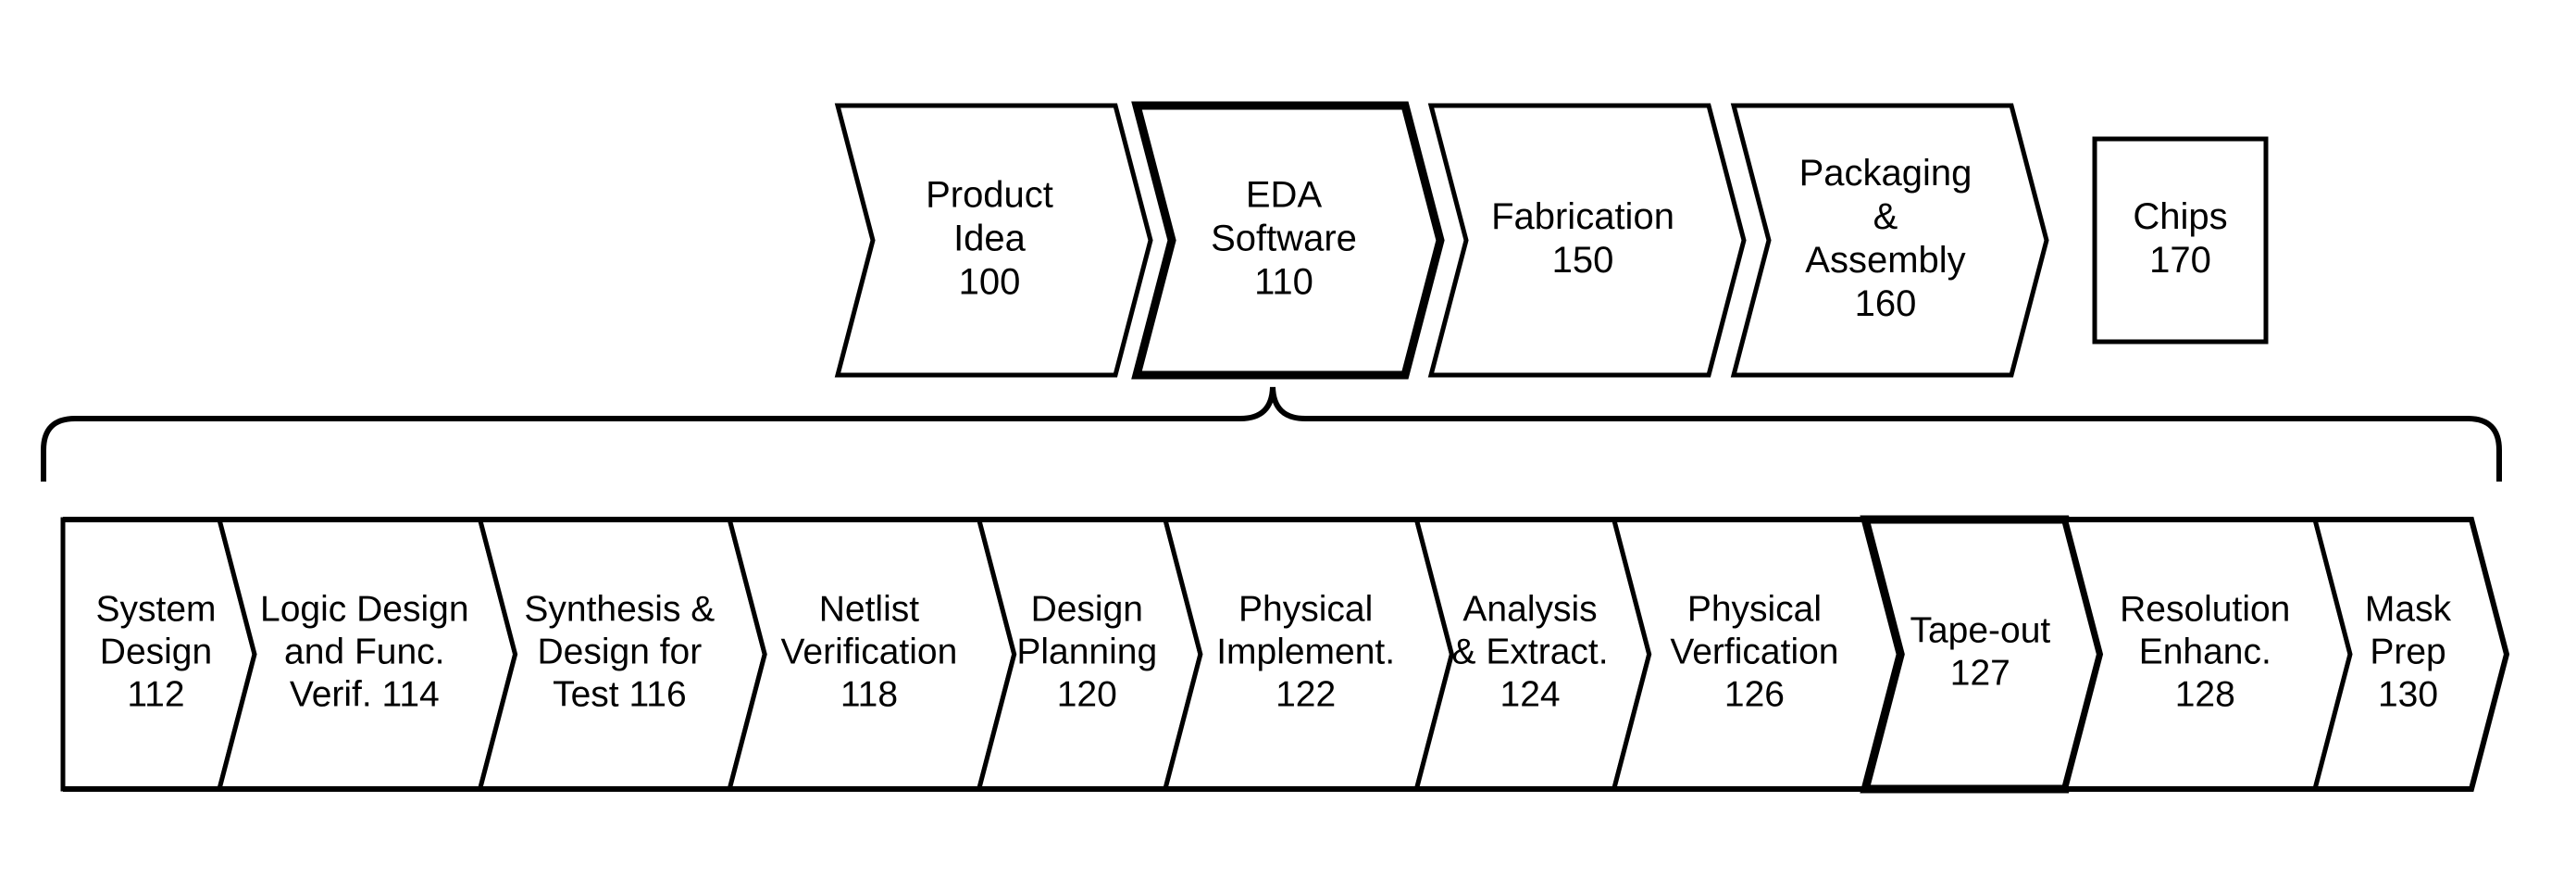 The width and height of the screenshot is (2576, 877). I want to click on node-label-line: Tape-out, so click(1980, 631).